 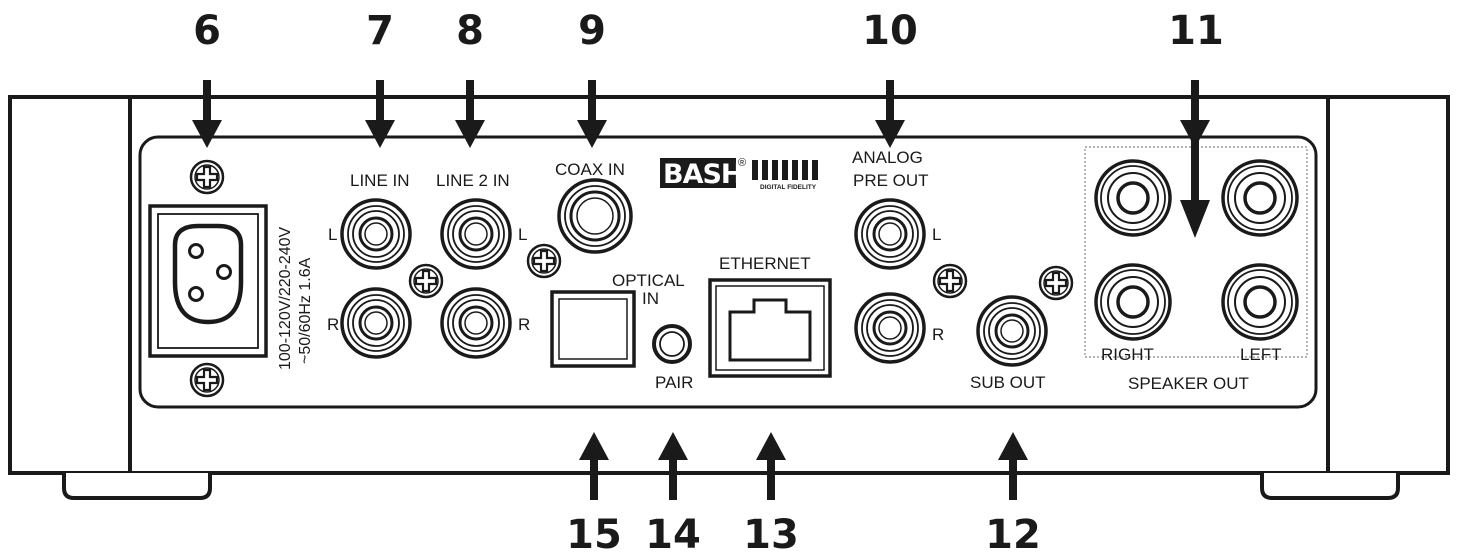 I want to click on speaker-left-top-post, so click(x=1260, y=198).